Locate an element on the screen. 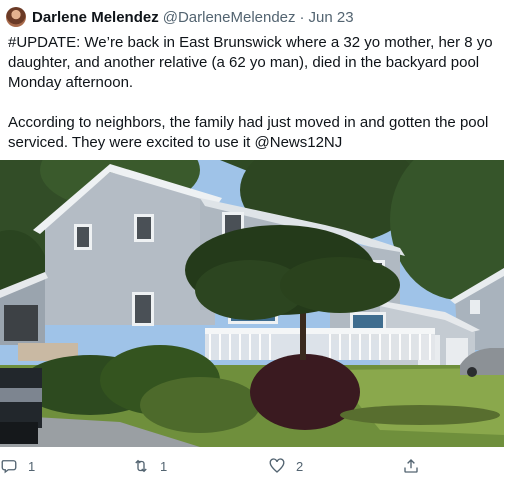 This screenshot has height=482, width=514. retweet-button: 1 is located at coordinates (149, 466).